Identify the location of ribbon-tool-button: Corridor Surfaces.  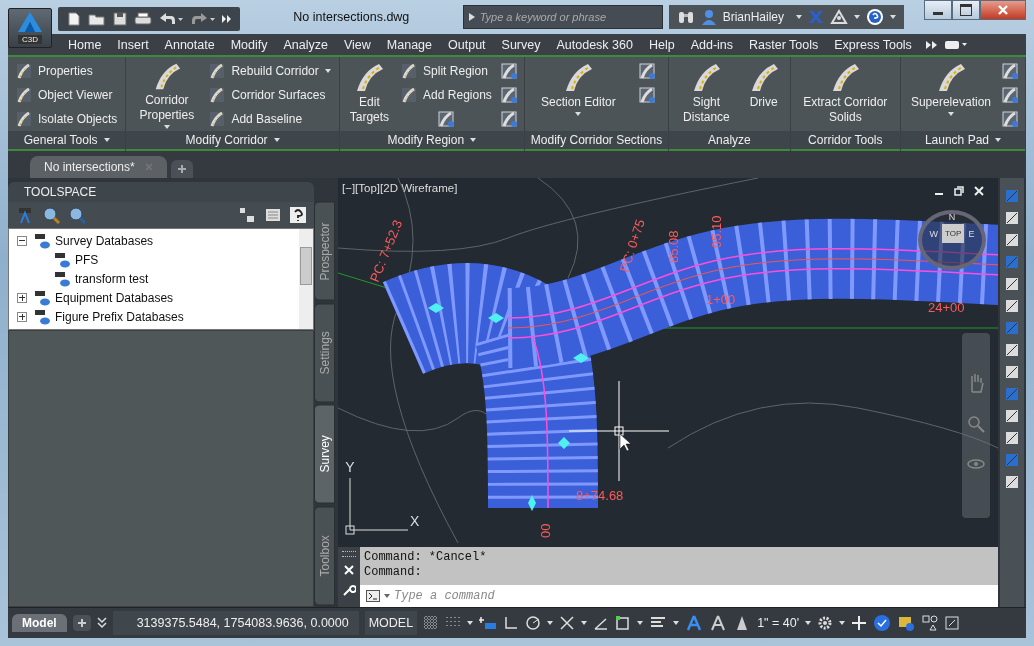
(270, 95).